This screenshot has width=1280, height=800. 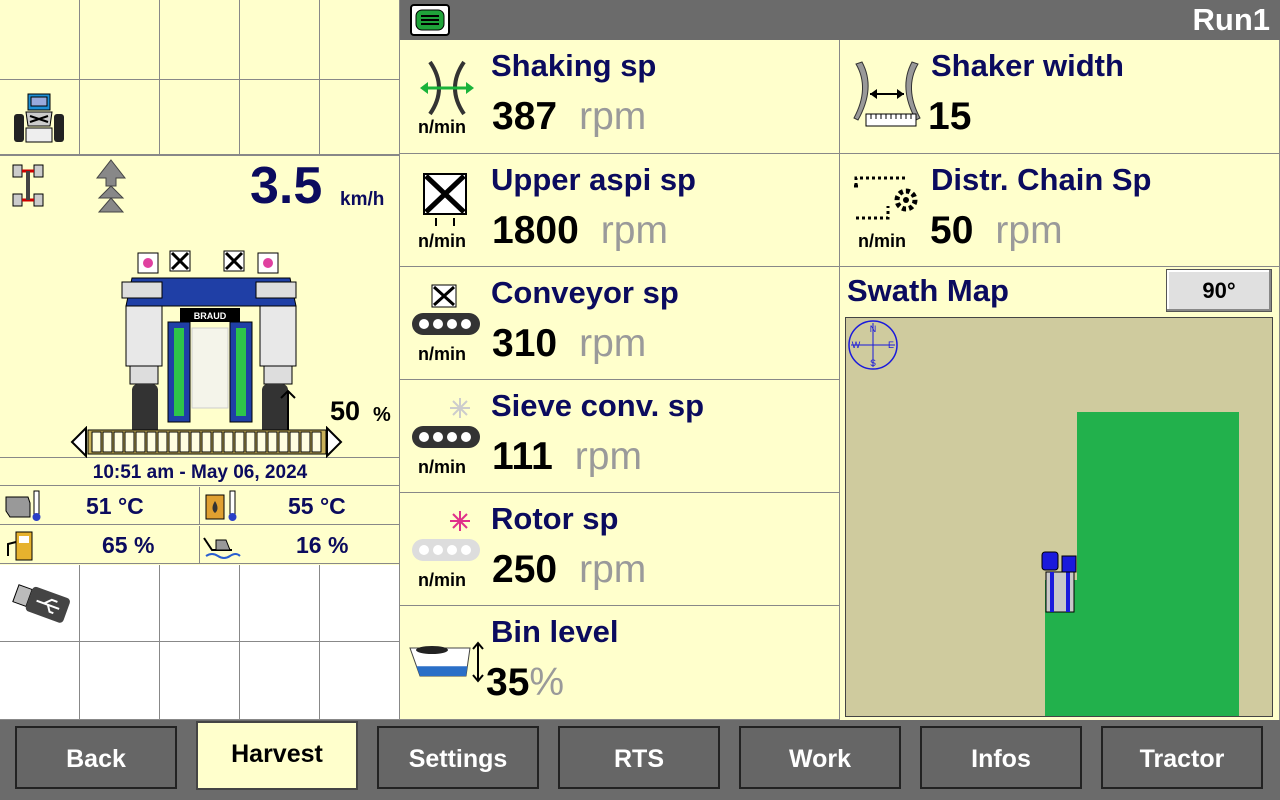 What do you see at coordinates (820, 757) in the screenshot?
I see `tab-work: Work` at bounding box center [820, 757].